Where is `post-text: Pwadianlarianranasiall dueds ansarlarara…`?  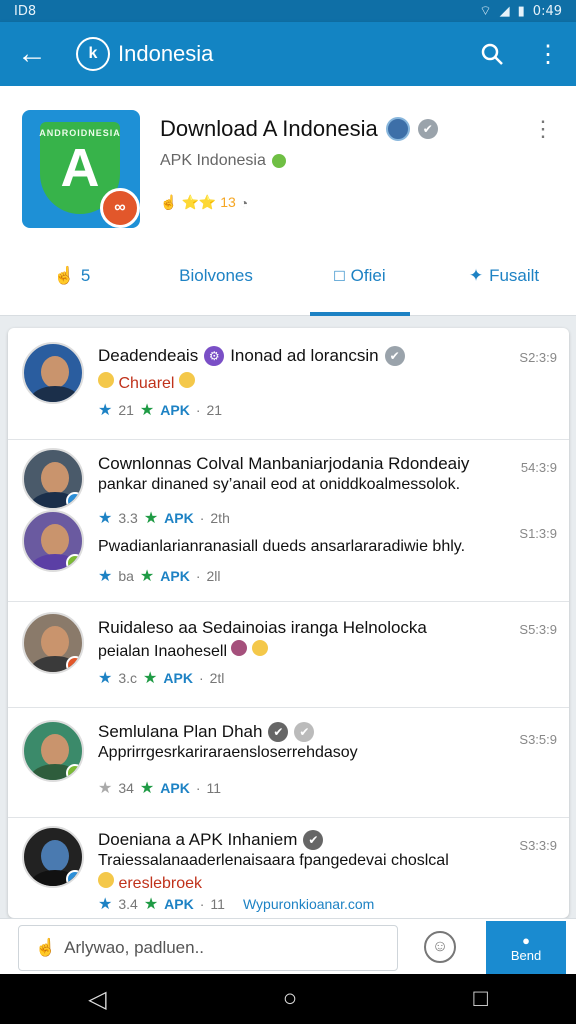 post-text: Pwadianlarianranasiall dueds ansarlarara… is located at coordinates (282, 546).